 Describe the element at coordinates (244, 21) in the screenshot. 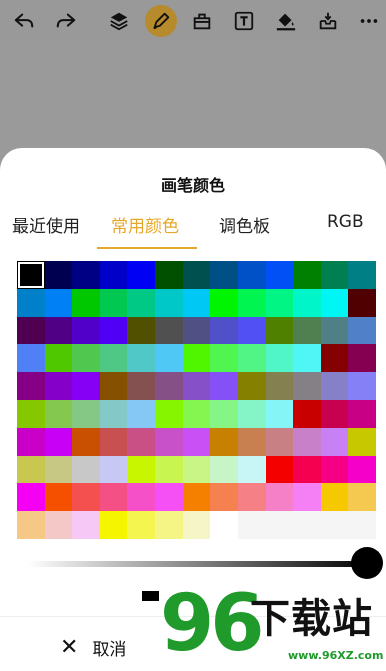

I see `text-button` at that location.